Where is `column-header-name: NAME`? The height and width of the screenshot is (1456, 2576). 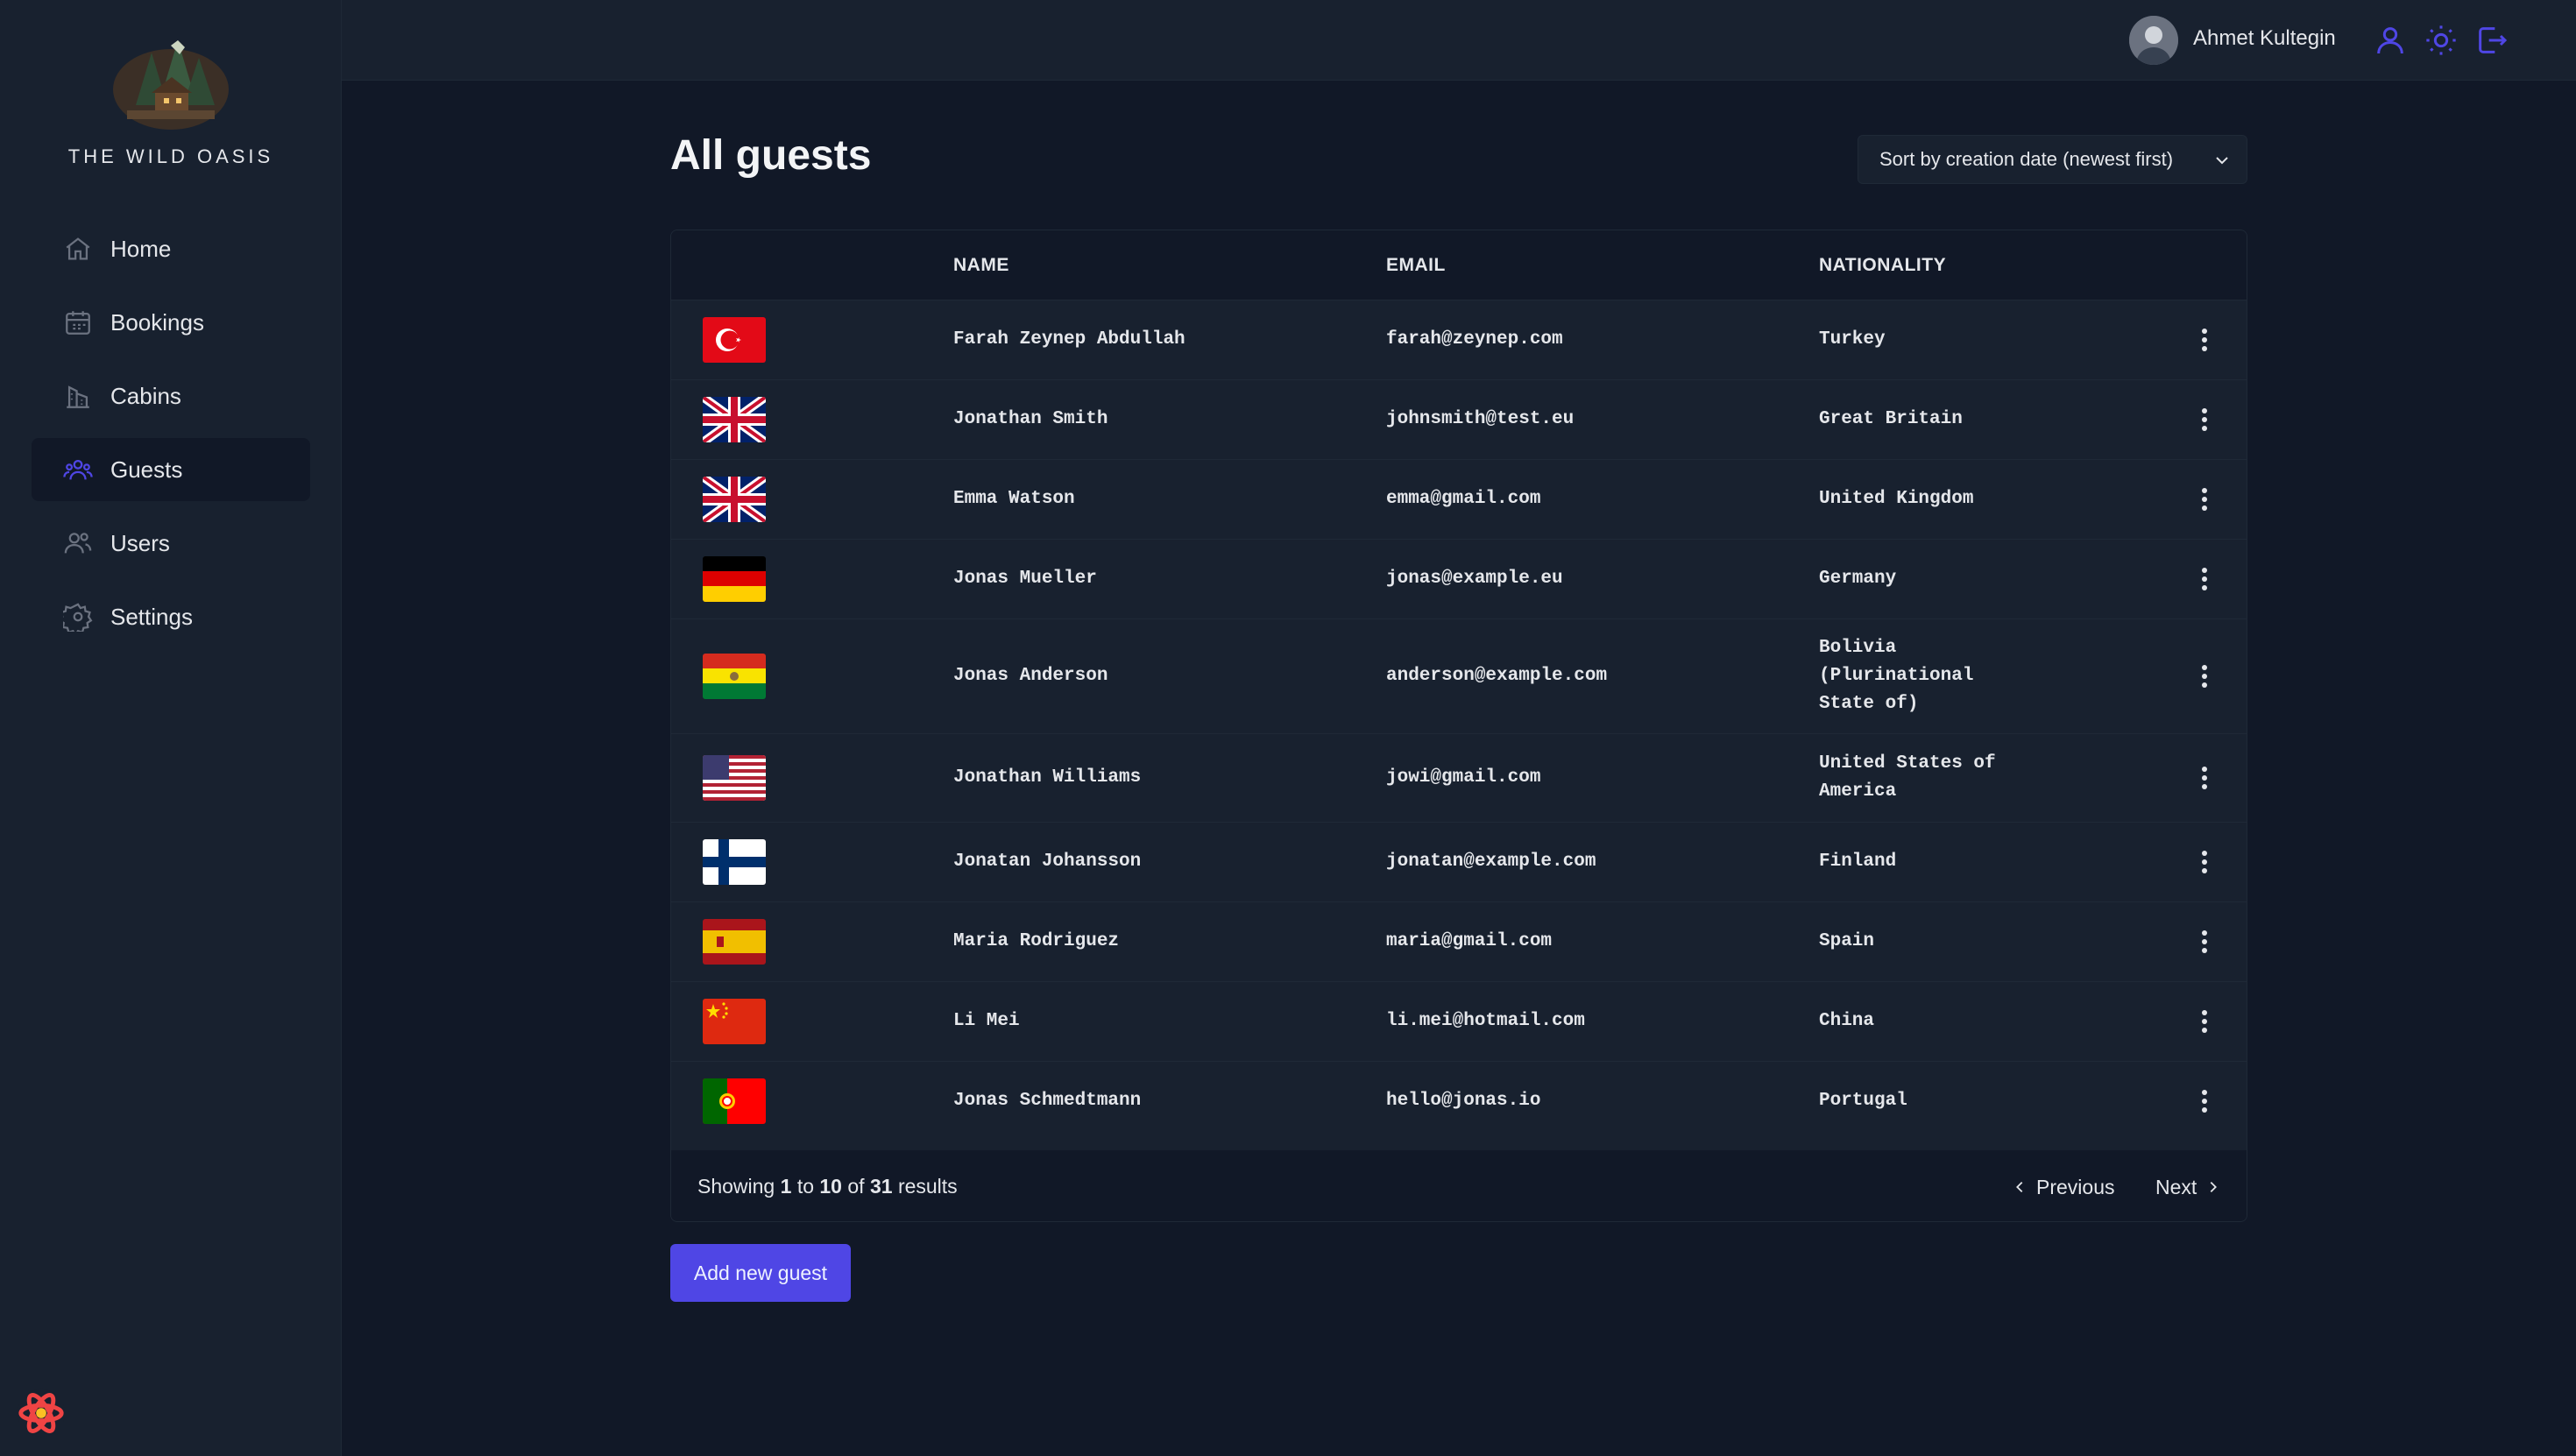 column-header-name: NAME is located at coordinates (981, 265).